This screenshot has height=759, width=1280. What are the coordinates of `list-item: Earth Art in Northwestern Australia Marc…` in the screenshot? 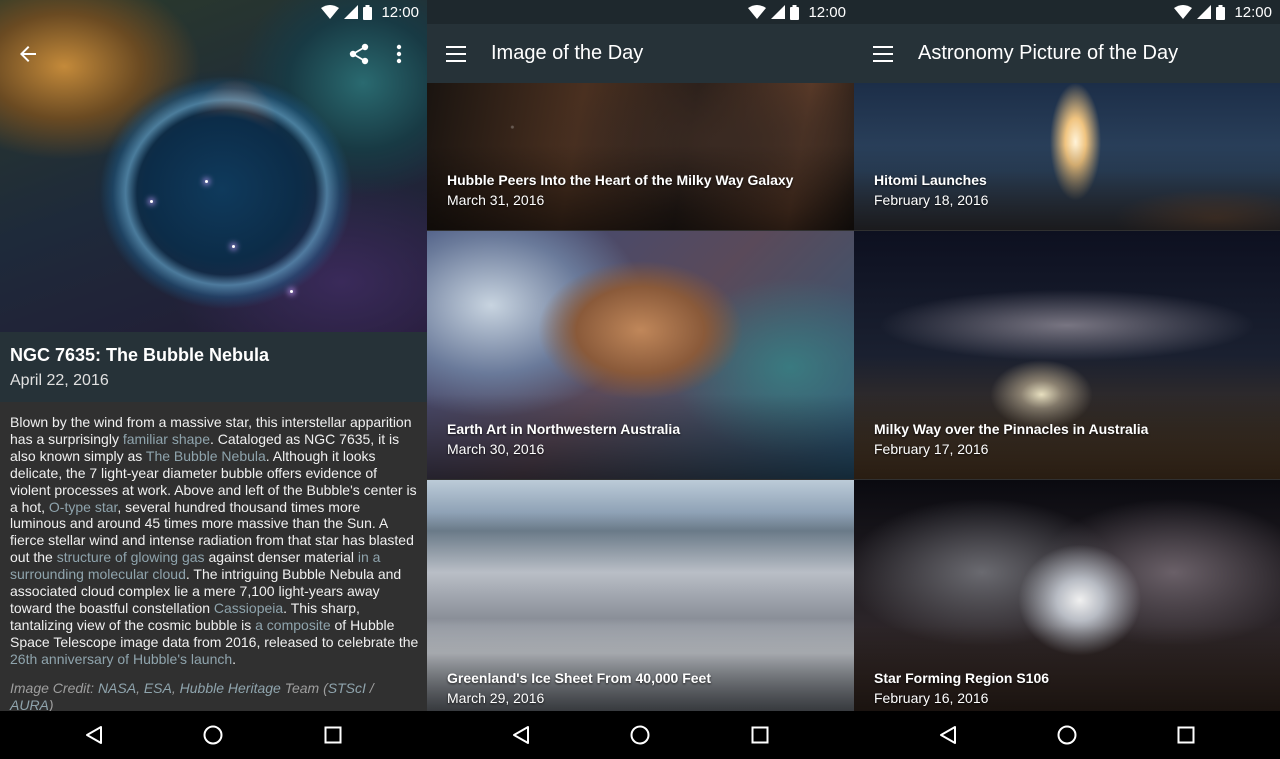 It's located at (640, 355).